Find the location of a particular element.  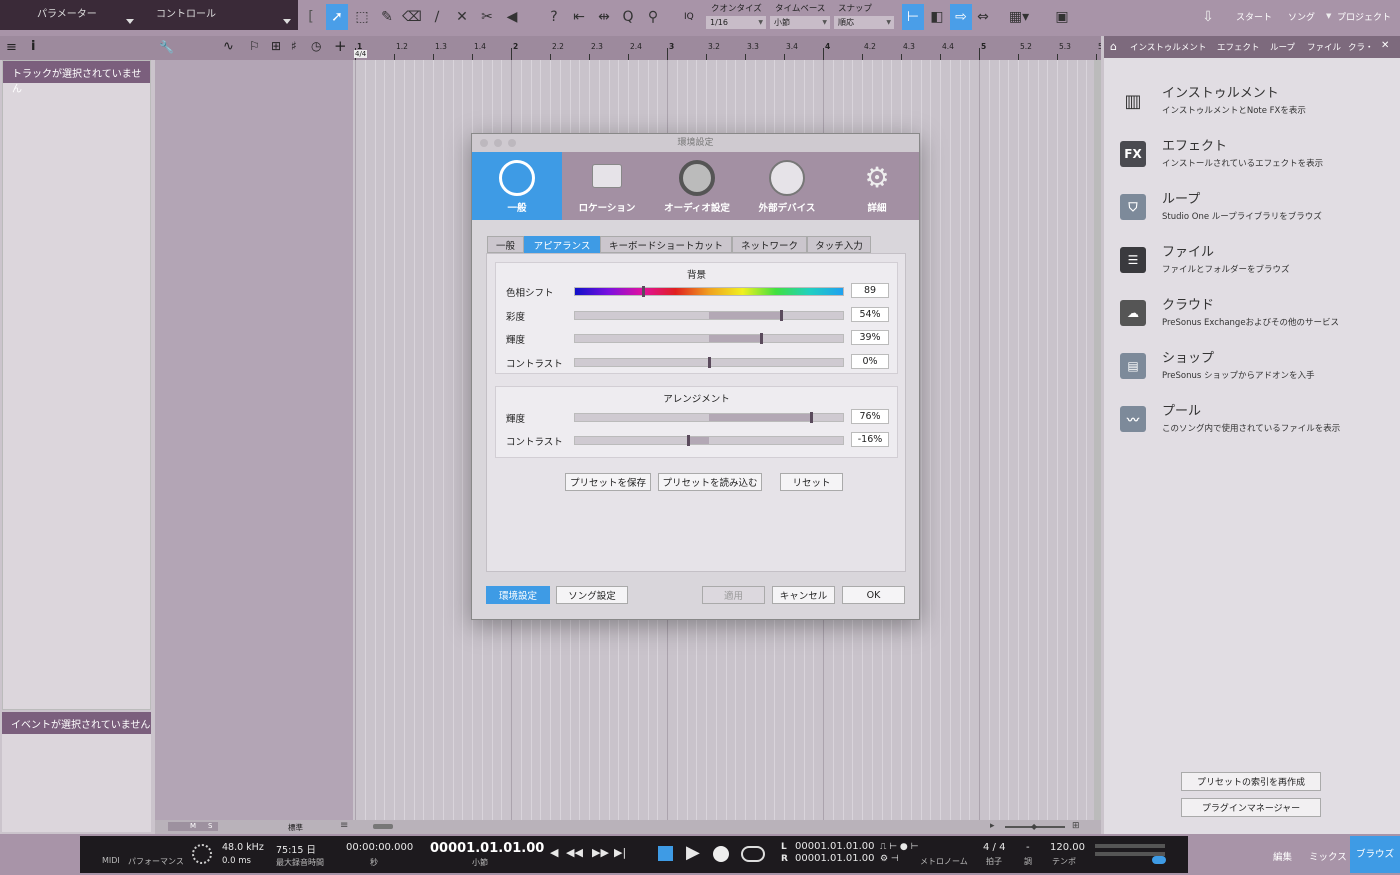

project-dropdown-icon: ▼ is located at coordinates (1328, 16).